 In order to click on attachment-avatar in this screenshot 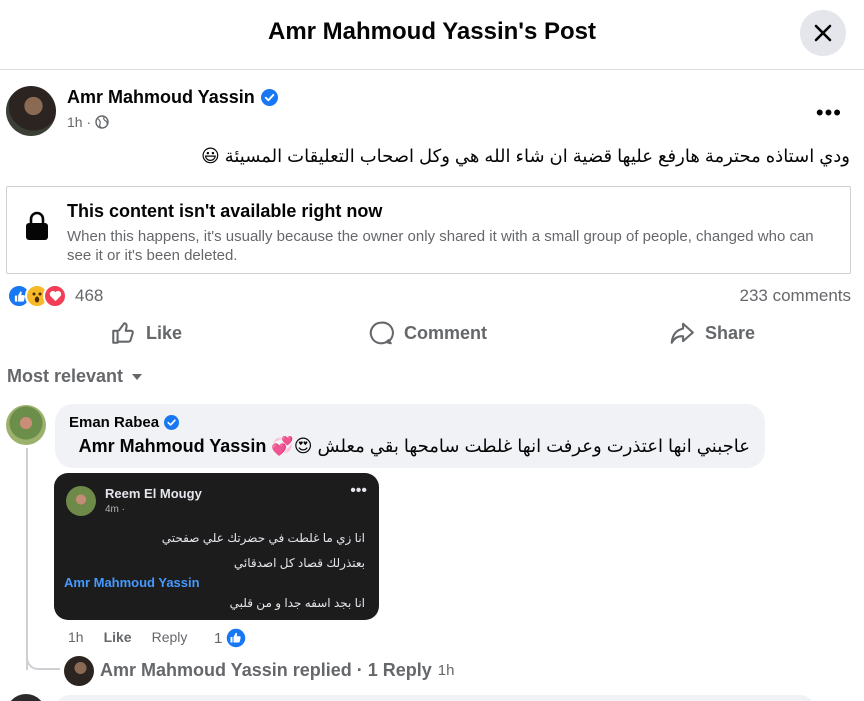, I will do `click(81, 501)`.